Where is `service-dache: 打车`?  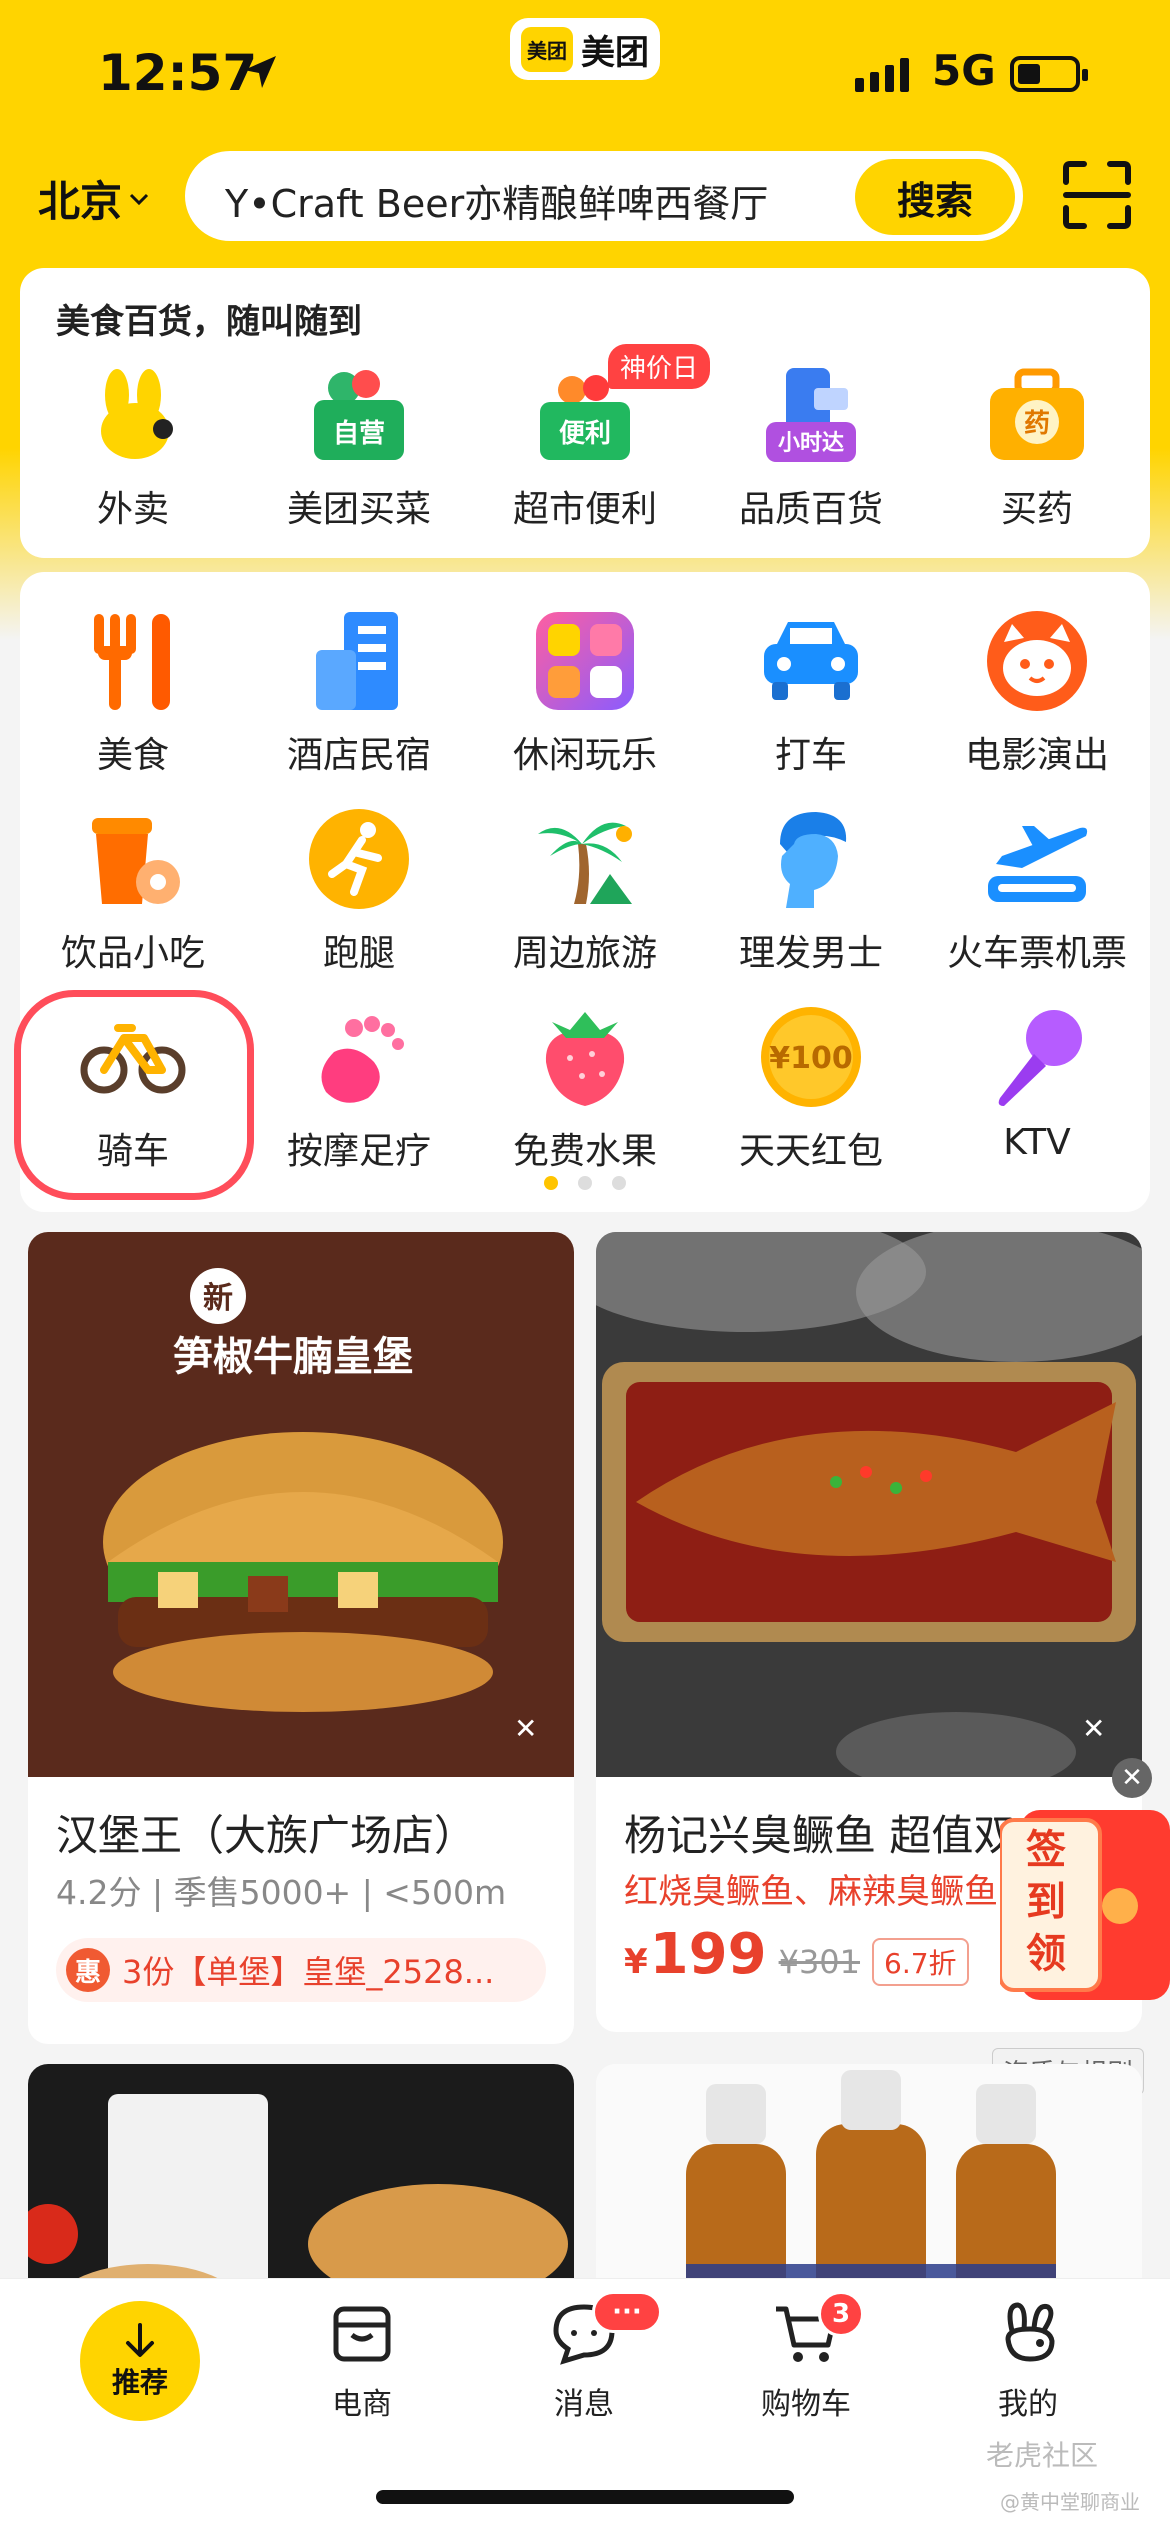 service-dache: 打车 is located at coordinates (811, 692).